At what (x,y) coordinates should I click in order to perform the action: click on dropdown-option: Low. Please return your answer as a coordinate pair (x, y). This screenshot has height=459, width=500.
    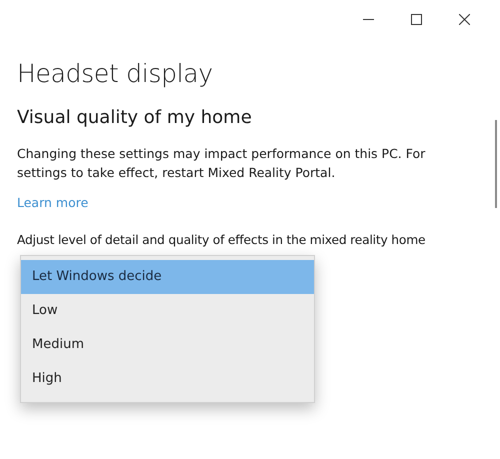
    Looking at the image, I should click on (167, 311).